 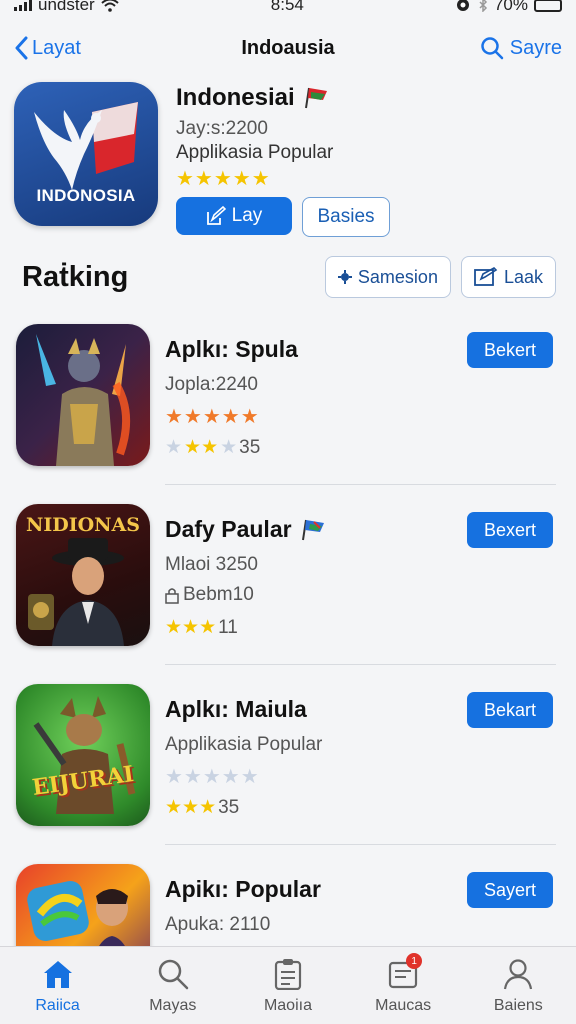 What do you see at coordinates (229, 447) in the screenshot?
I see `rating-stars-empty: ★` at bounding box center [229, 447].